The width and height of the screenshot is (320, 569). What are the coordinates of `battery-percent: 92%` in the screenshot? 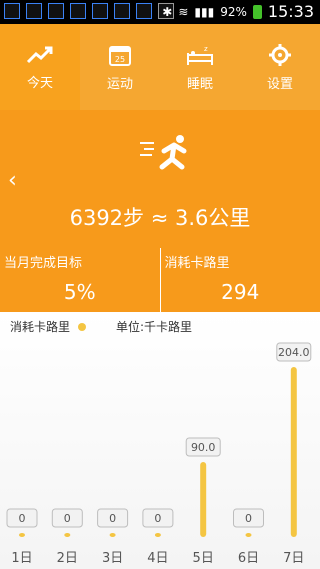 It's located at (233, 11).